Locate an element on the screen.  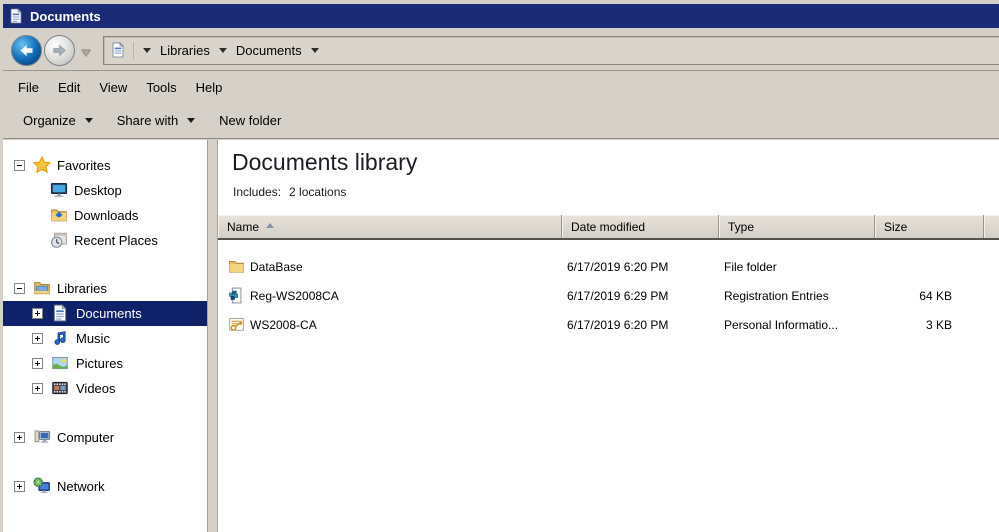
command-toolbar: Organize Share with New folder is located at coordinates (501, 121).